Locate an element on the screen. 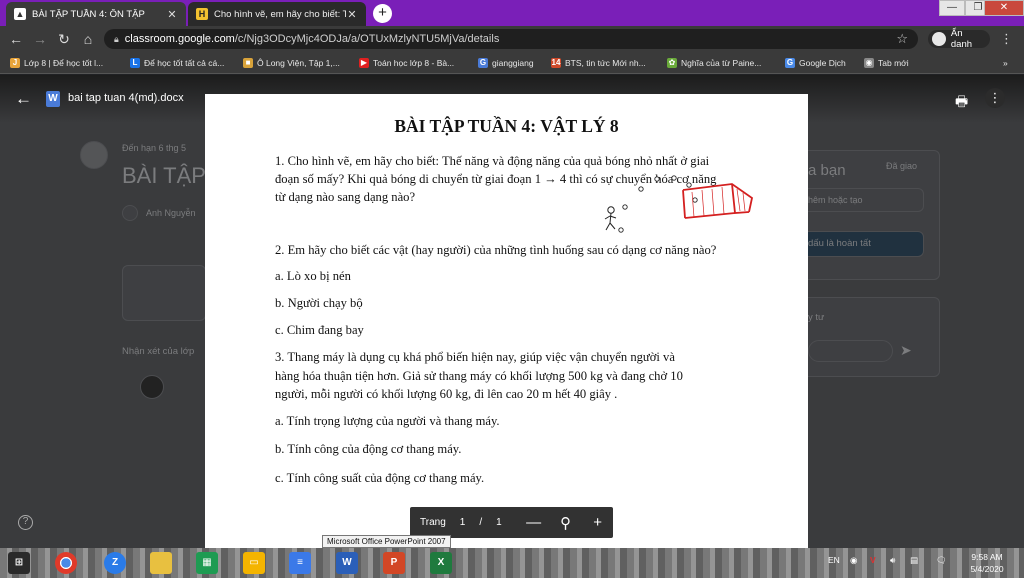 The width and height of the screenshot is (1024, 578). hoc24-favicon-icon: H is located at coordinates (202, 14).